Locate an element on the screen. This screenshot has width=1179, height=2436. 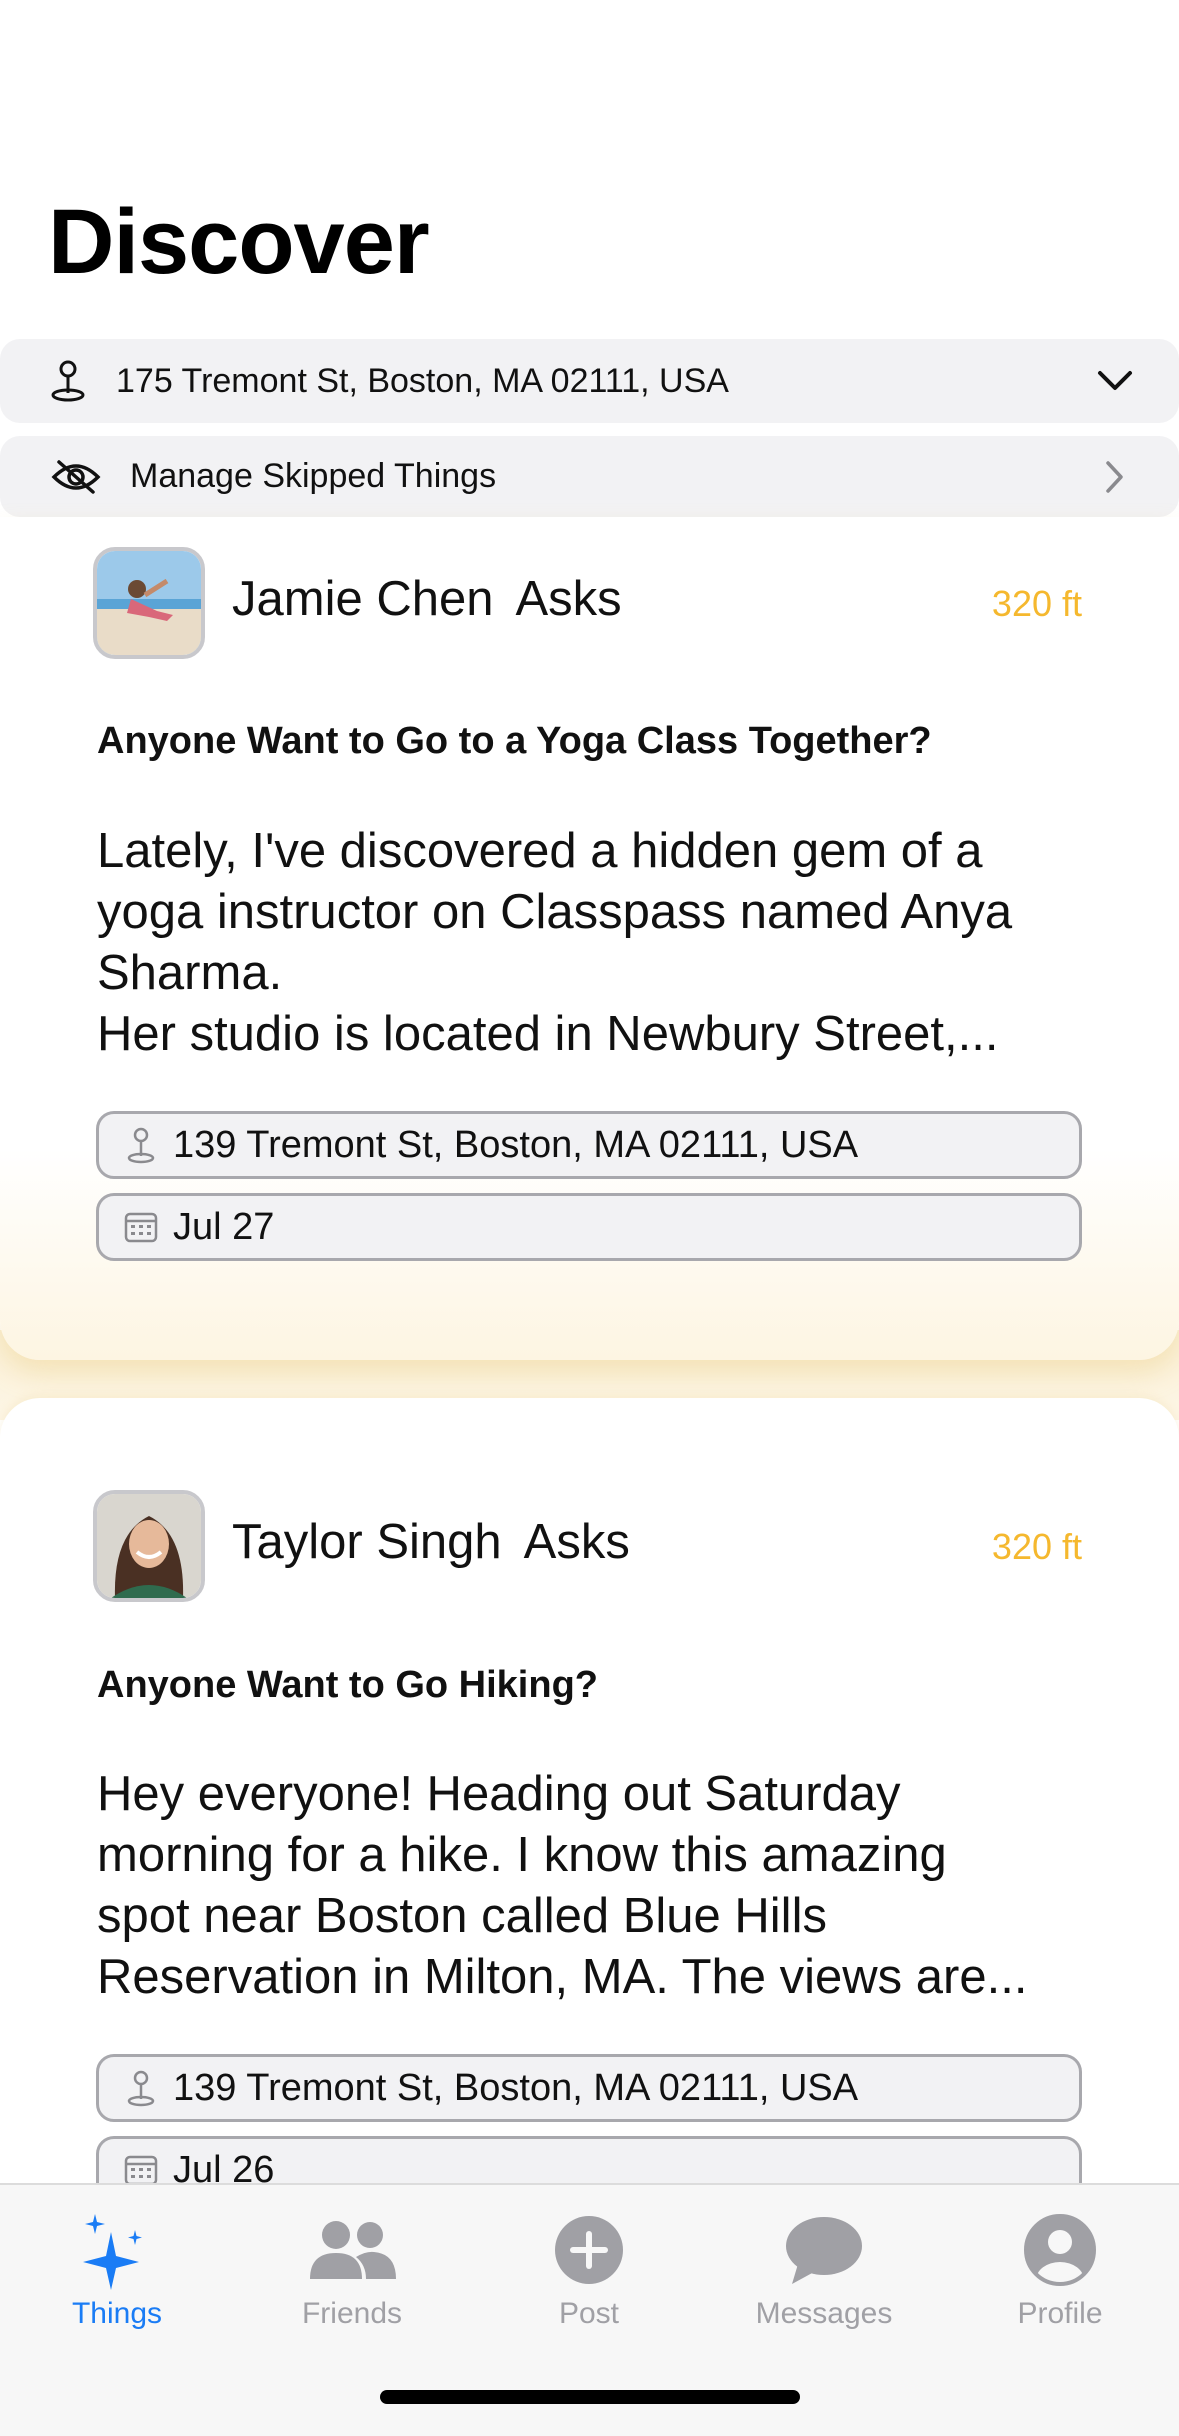
current-location-text: 175 Tremont St, Boston, MA 02111, USA is located at coordinates (422, 380).